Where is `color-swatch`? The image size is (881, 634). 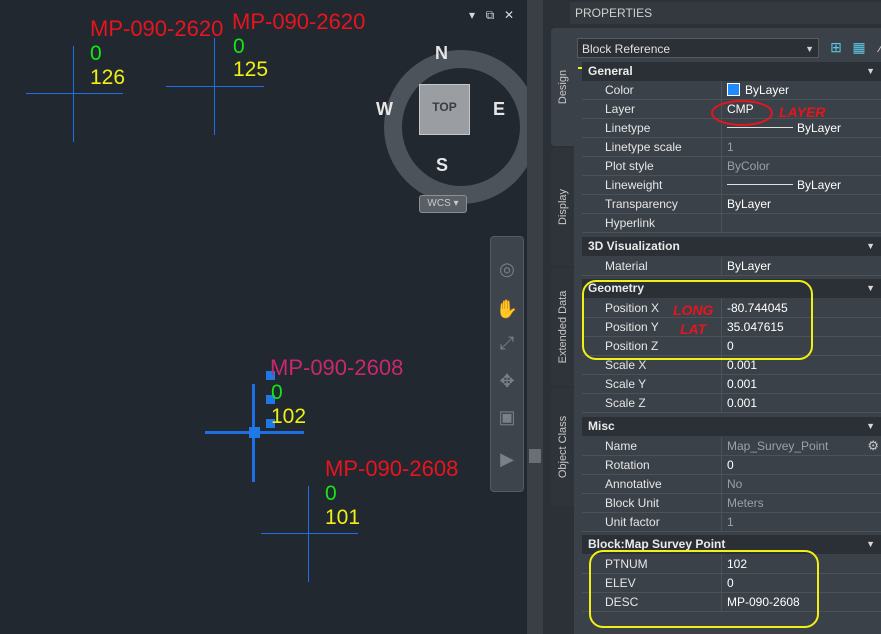 color-swatch is located at coordinates (733, 89).